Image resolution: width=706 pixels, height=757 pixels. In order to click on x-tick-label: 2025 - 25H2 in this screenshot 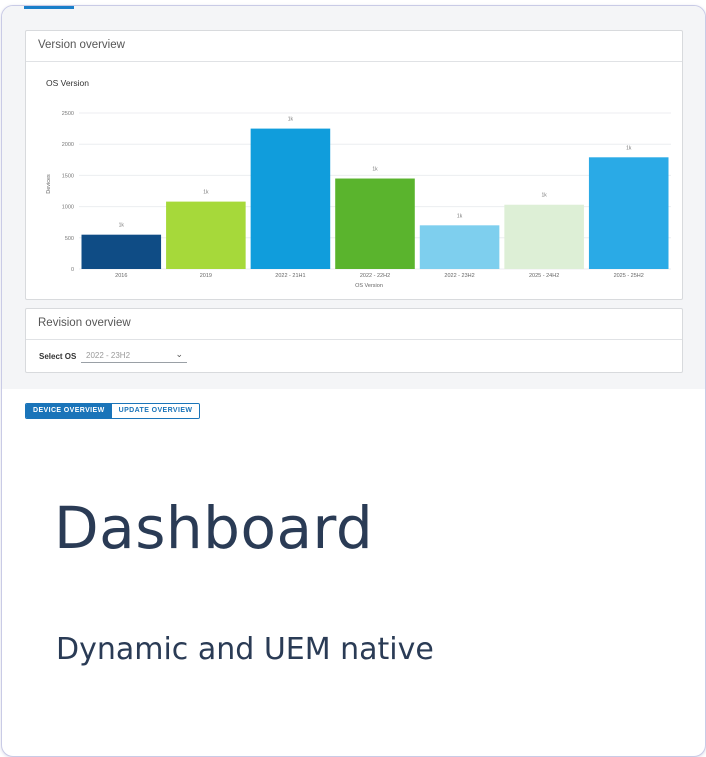, I will do `click(629, 276)`.